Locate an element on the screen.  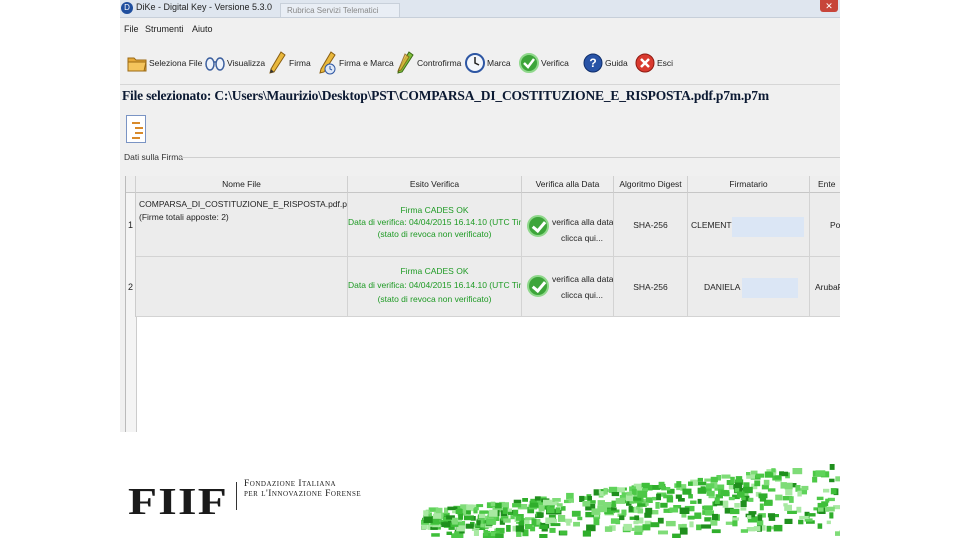
table-cell-ente: ArubaPE is located at coordinates (825, 287).